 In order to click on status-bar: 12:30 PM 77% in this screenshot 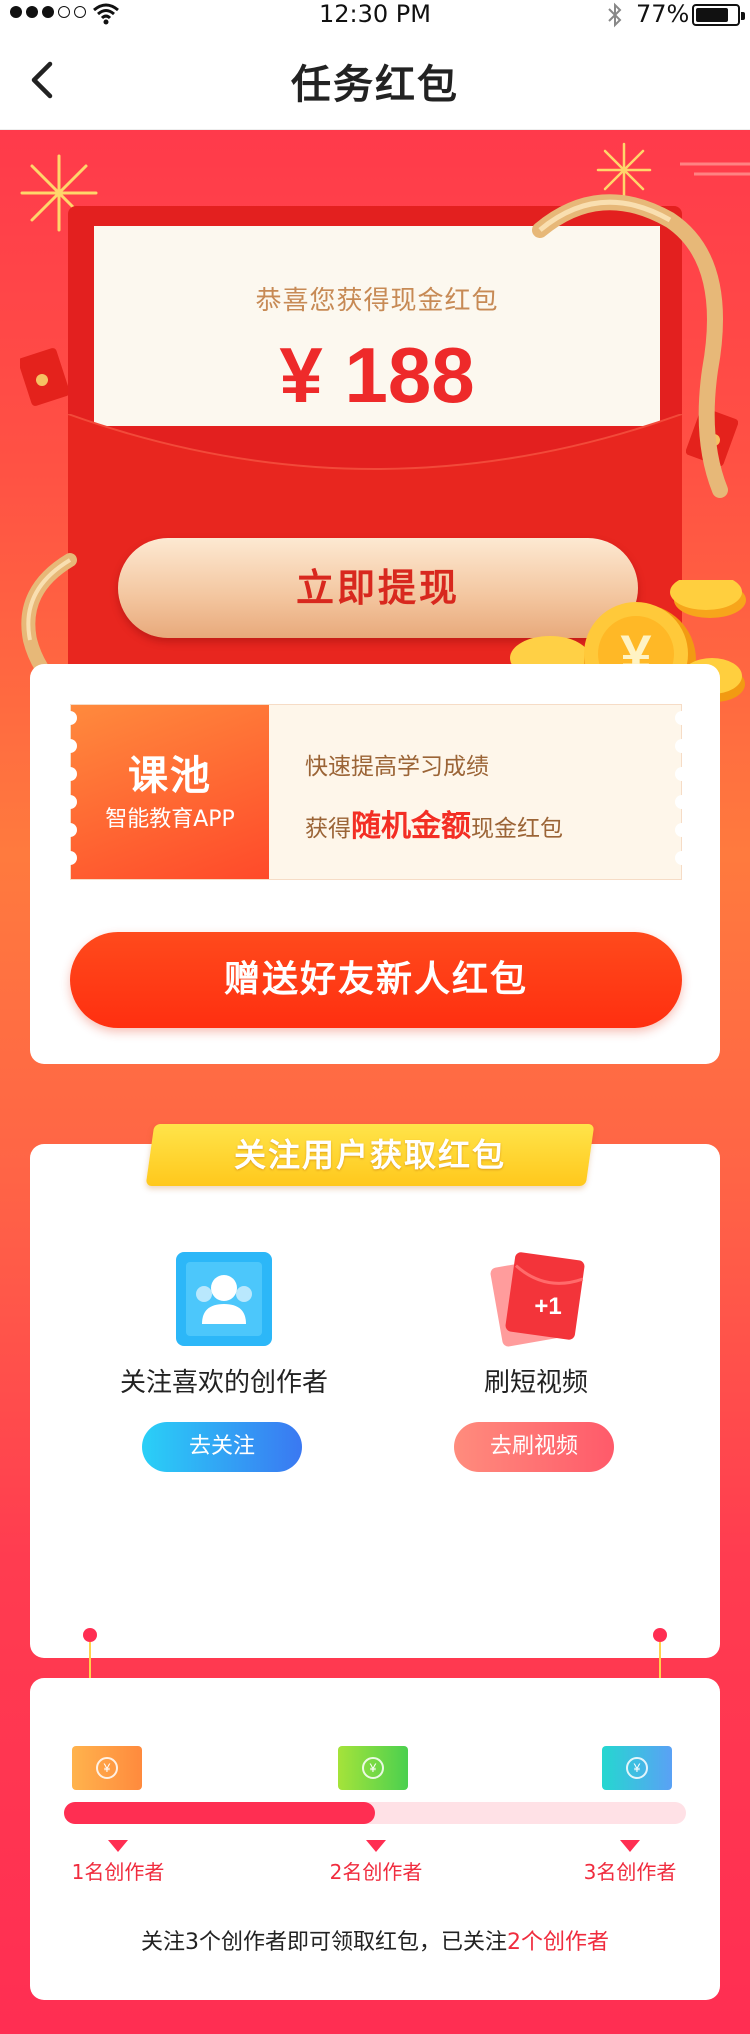, I will do `click(375, 15)`.